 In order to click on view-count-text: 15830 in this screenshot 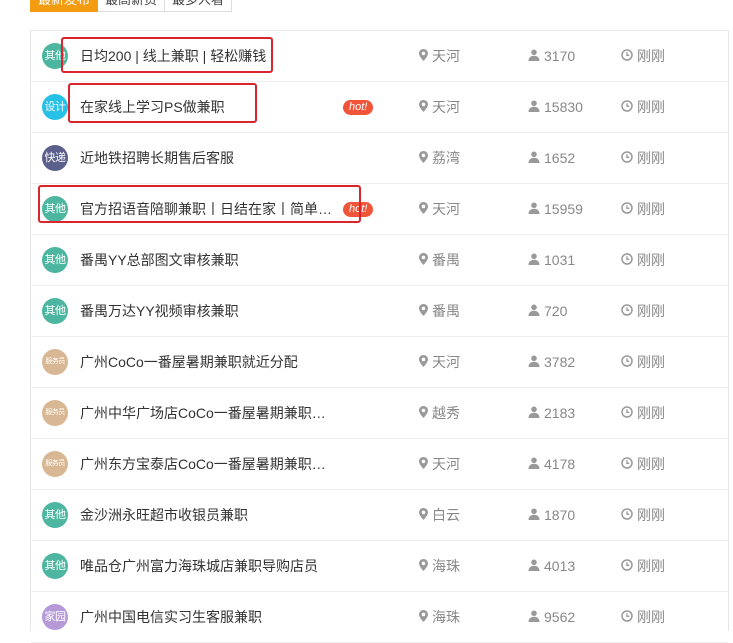, I will do `click(563, 107)`.